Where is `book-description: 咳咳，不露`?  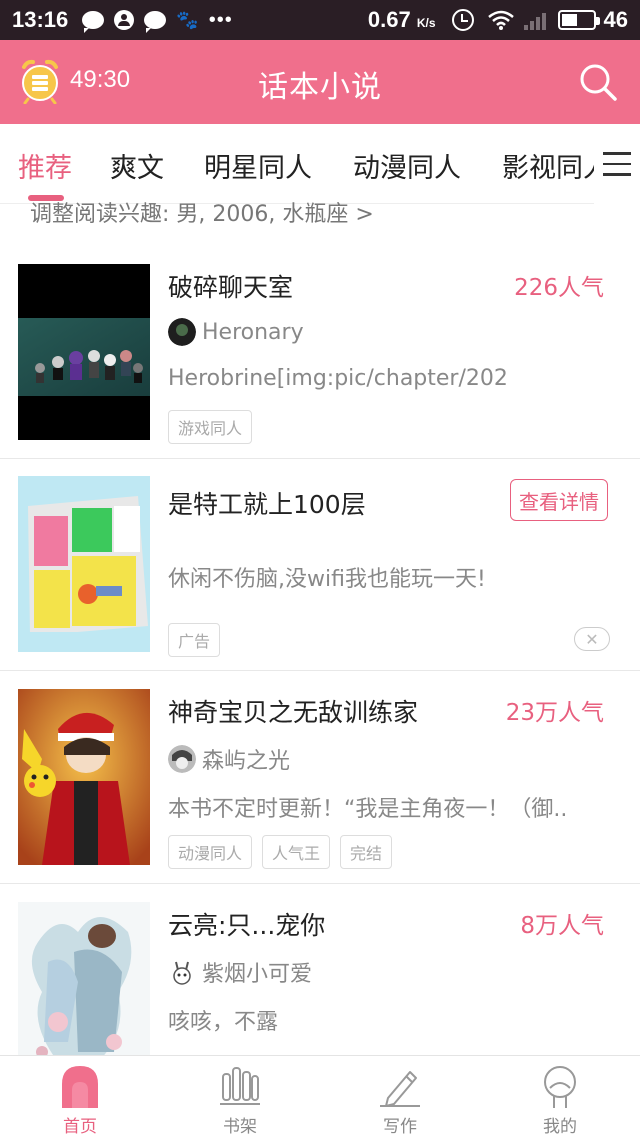 book-description: 咳咳，不露 is located at coordinates (223, 1022).